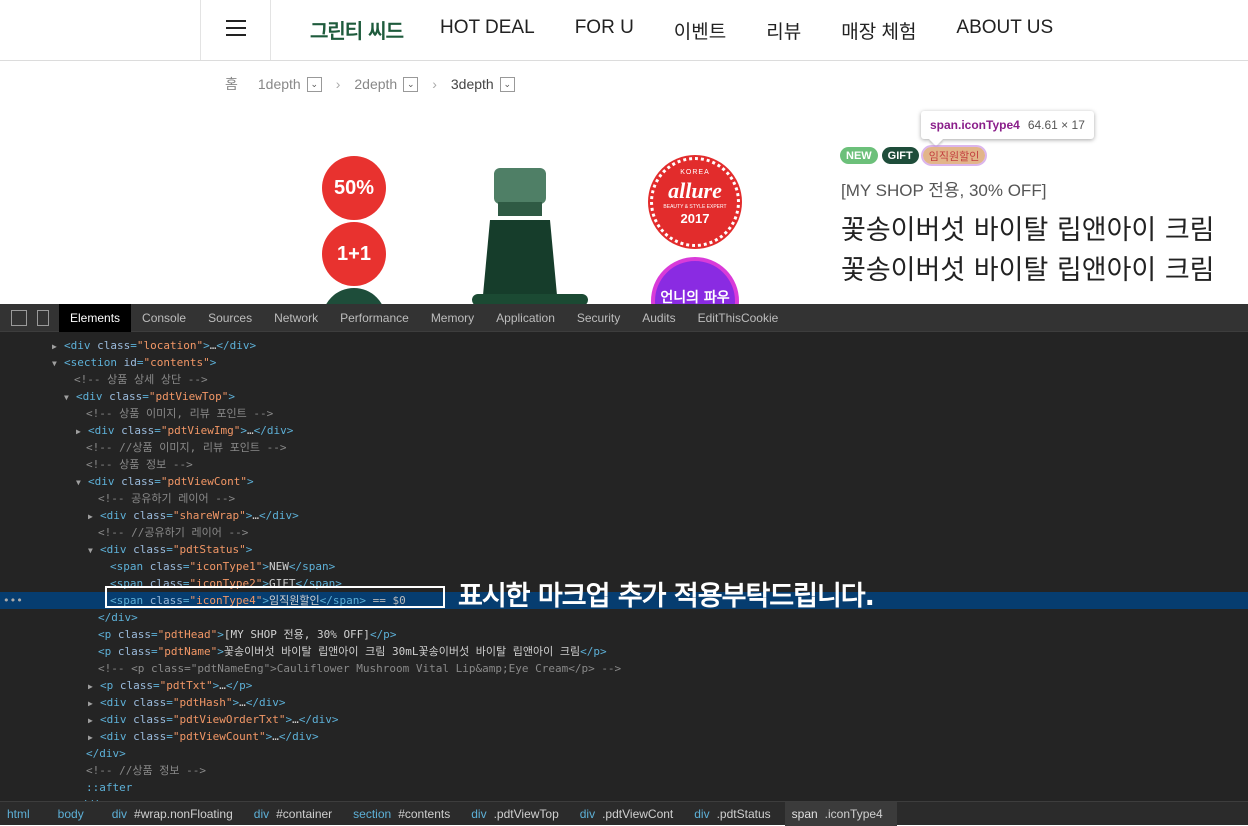  I want to click on breadcrumb-2depth: 2depth, so click(375, 84).